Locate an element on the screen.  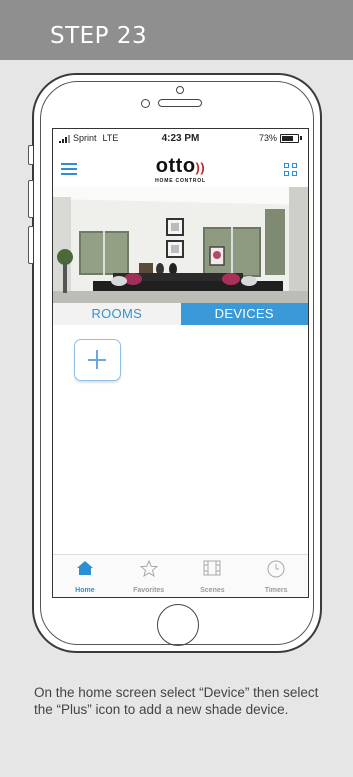
nav-favorites: Favorites is located at coordinates (149, 576).